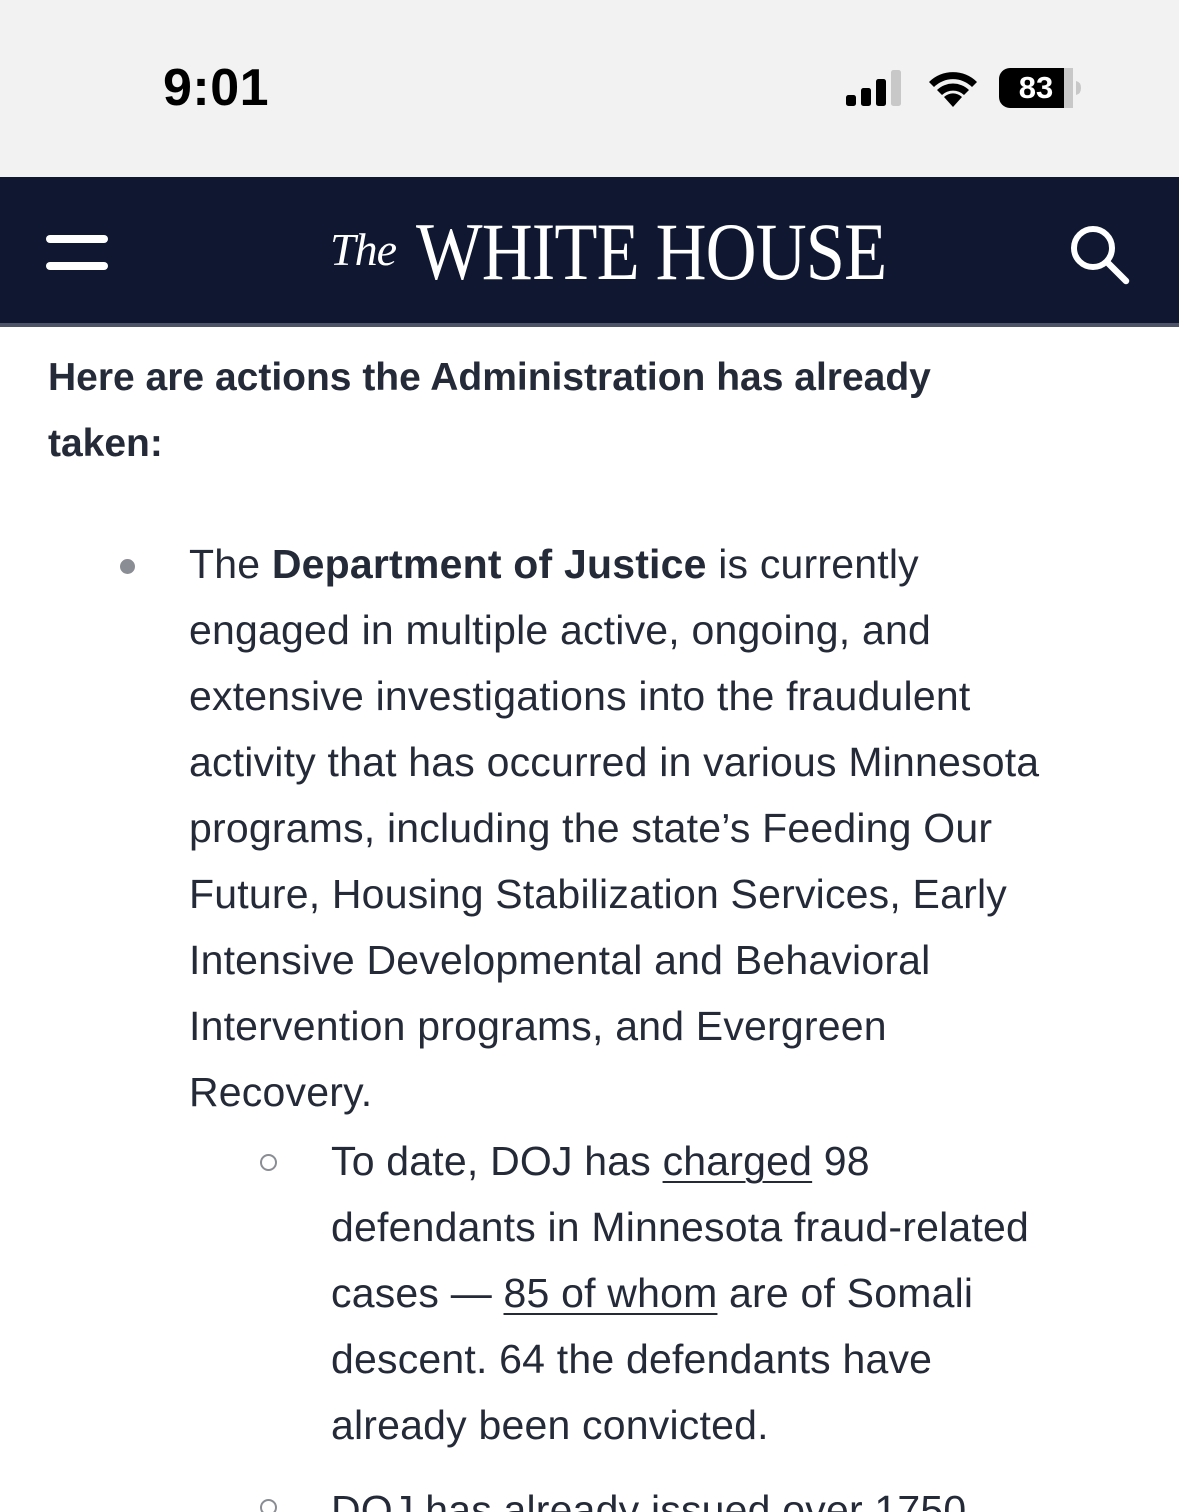  Describe the element at coordinates (105, 443) in the screenshot. I see `intro-line: taken:` at that location.